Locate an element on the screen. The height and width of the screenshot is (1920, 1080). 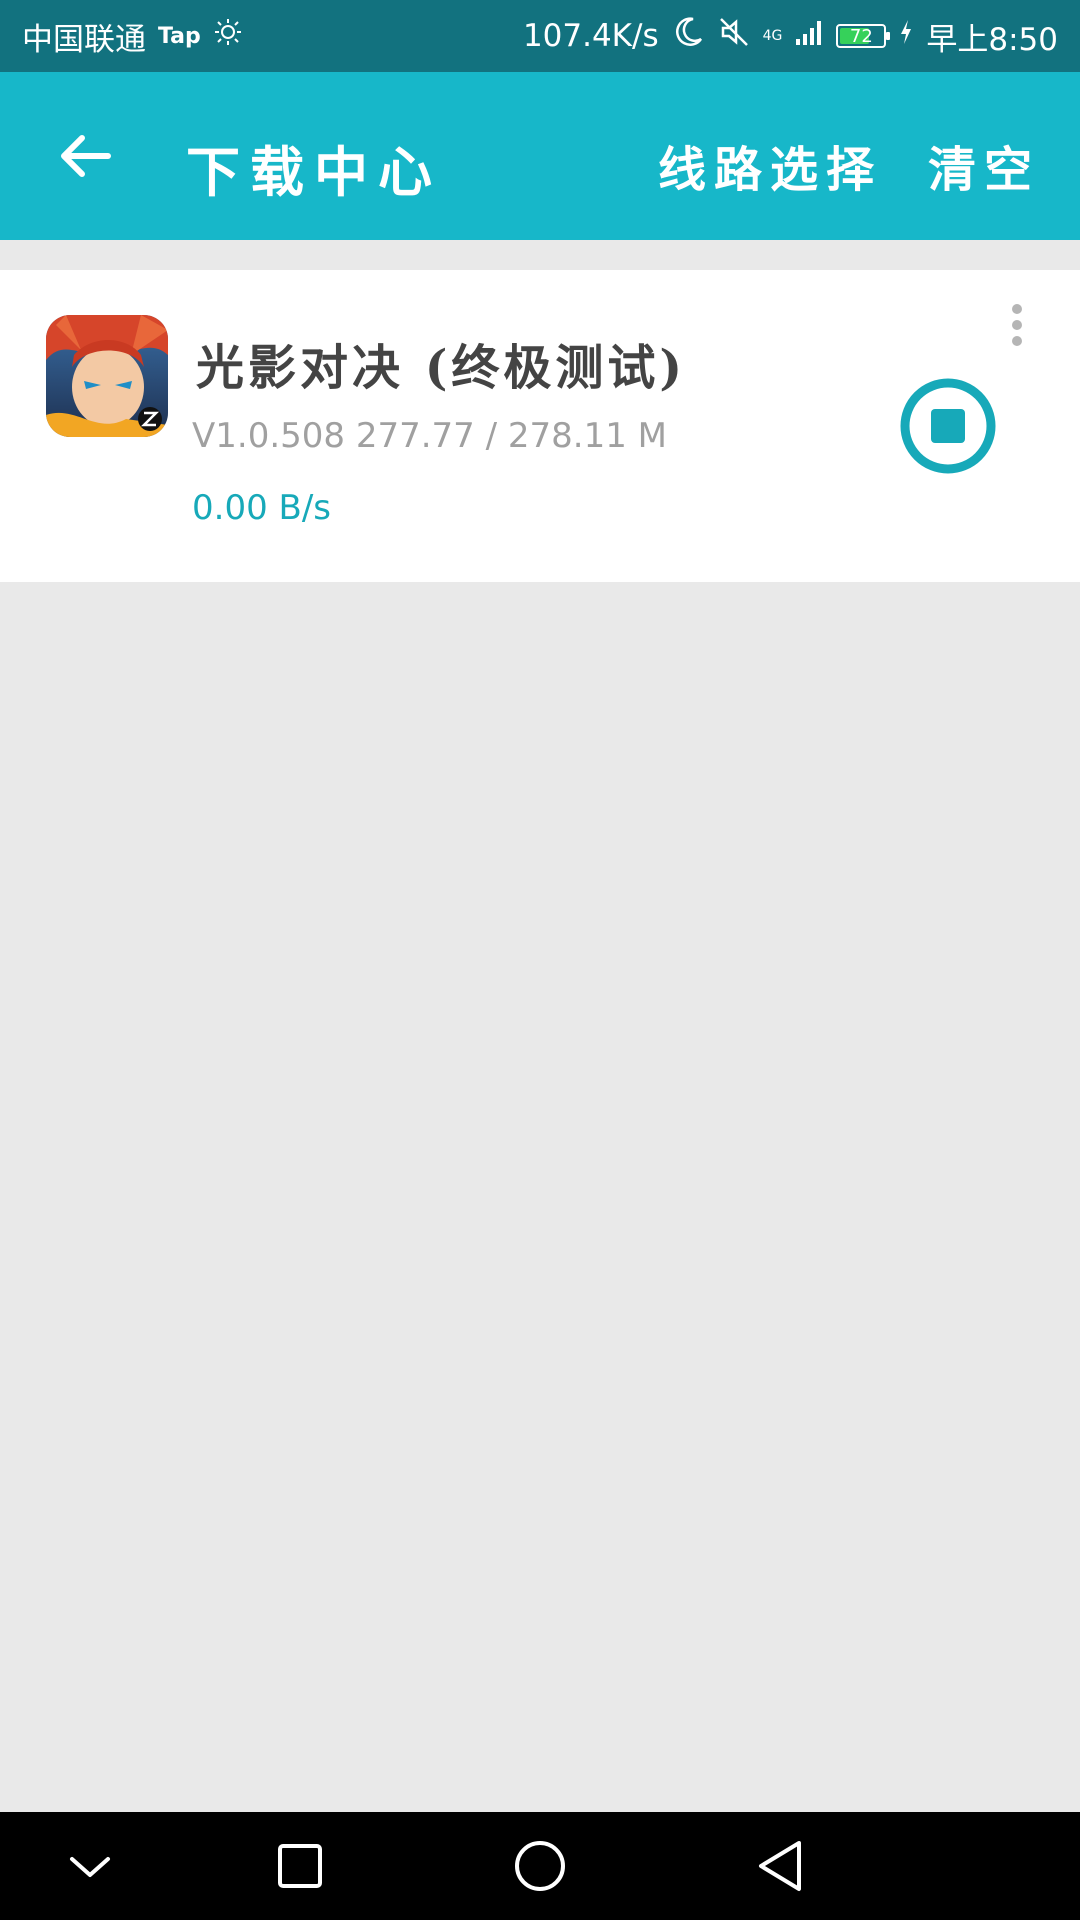
recent-apps-icon is located at coordinates (300, 1866).